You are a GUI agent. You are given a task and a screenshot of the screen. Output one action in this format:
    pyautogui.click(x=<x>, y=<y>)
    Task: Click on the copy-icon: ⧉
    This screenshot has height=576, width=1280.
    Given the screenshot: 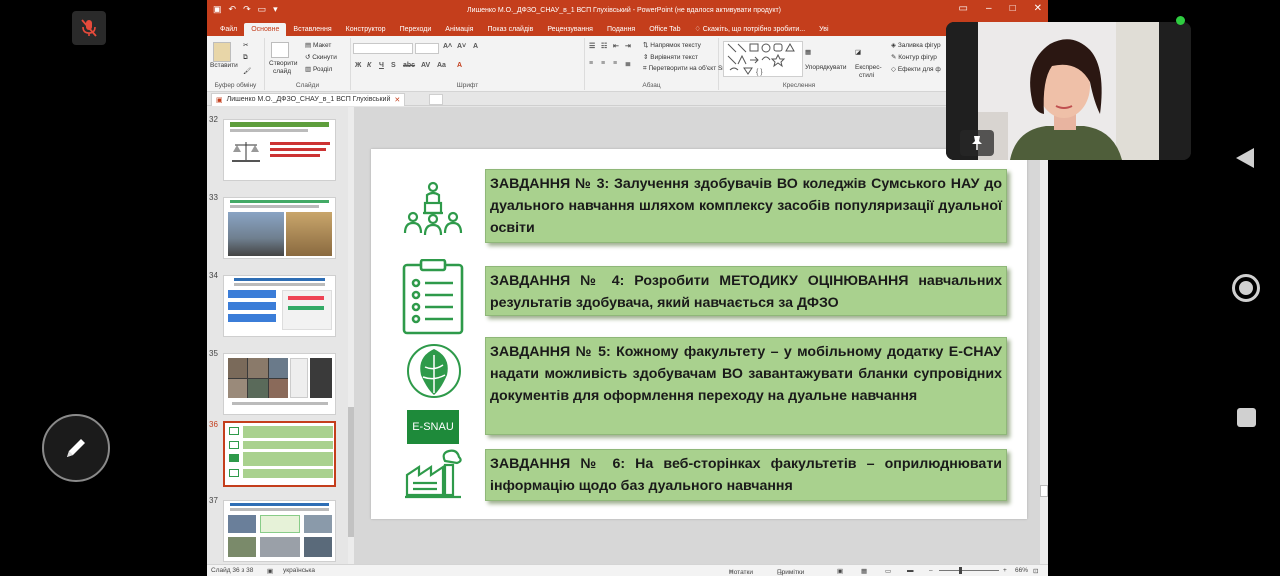 What is the action you would take?
    pyautogui.click(x=245, y=58)
    